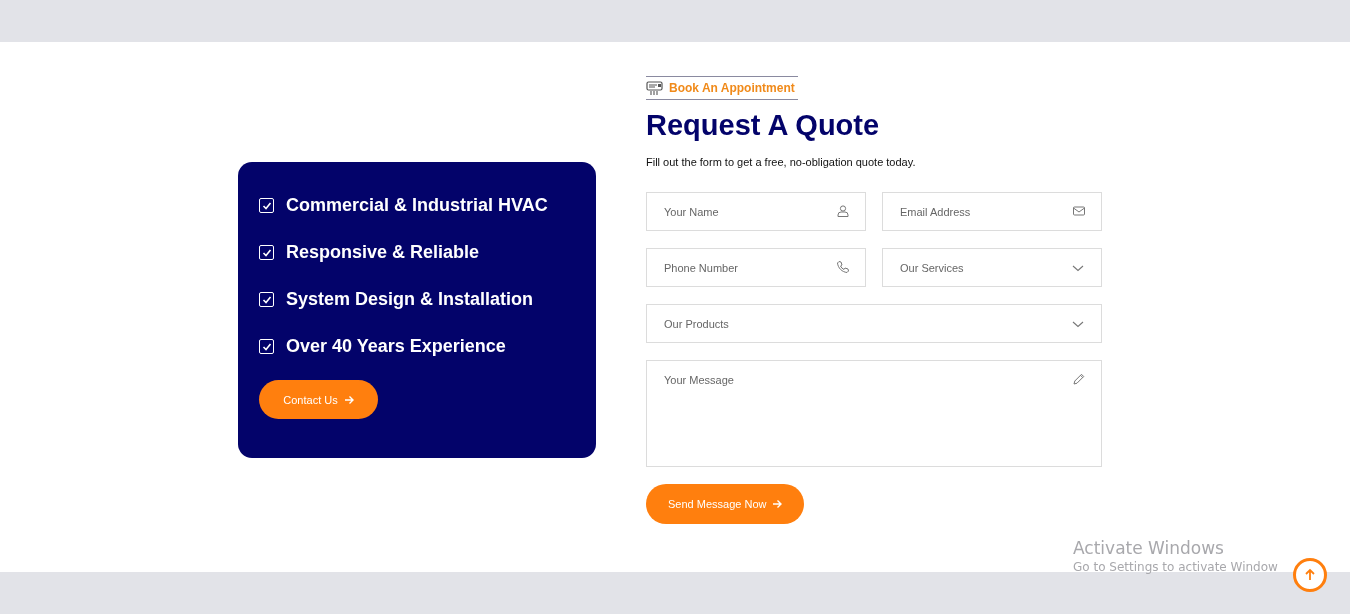 This screenshot has height=614, width=1350. I want to click on email-field: Email Address, so click(992, 211).